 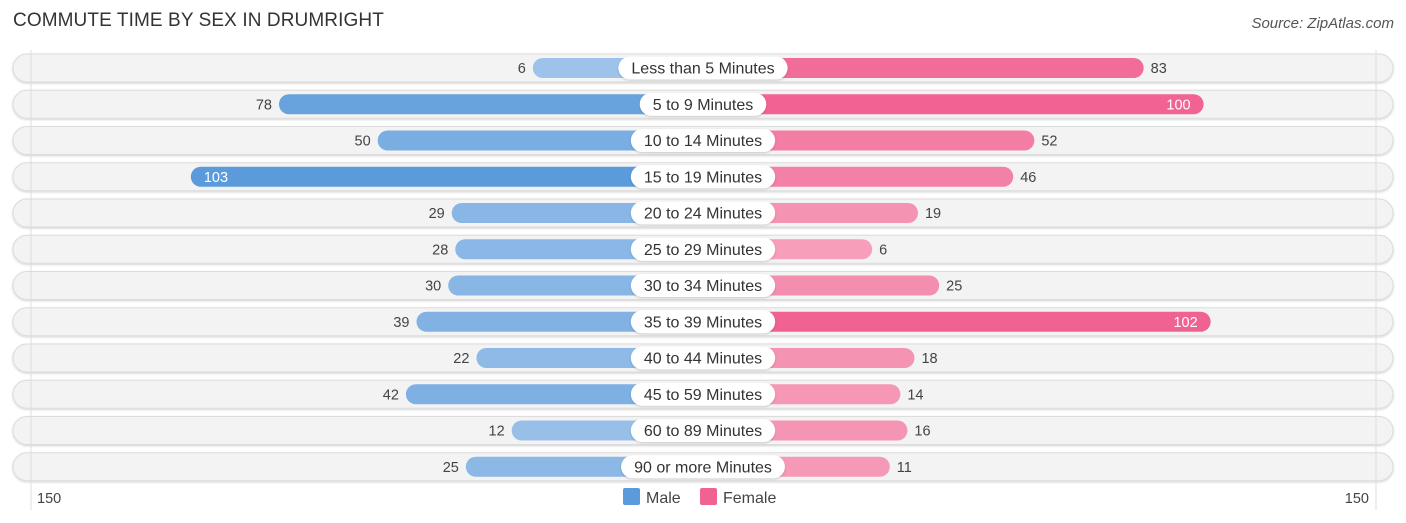 What do you see at coordinates (1185, 323) in the screenshot?
I see `value-label-female: 102` at bounding box center [1185, 323].